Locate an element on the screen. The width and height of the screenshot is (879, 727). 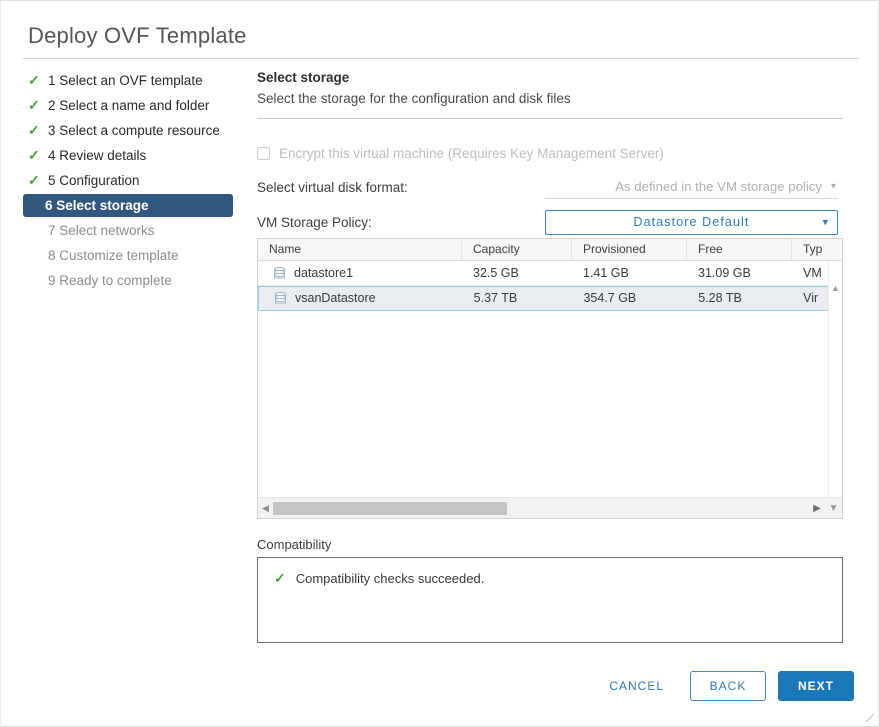
dialog-footer: CANCEL BACK NEXT is located at coordinates (723, 686).